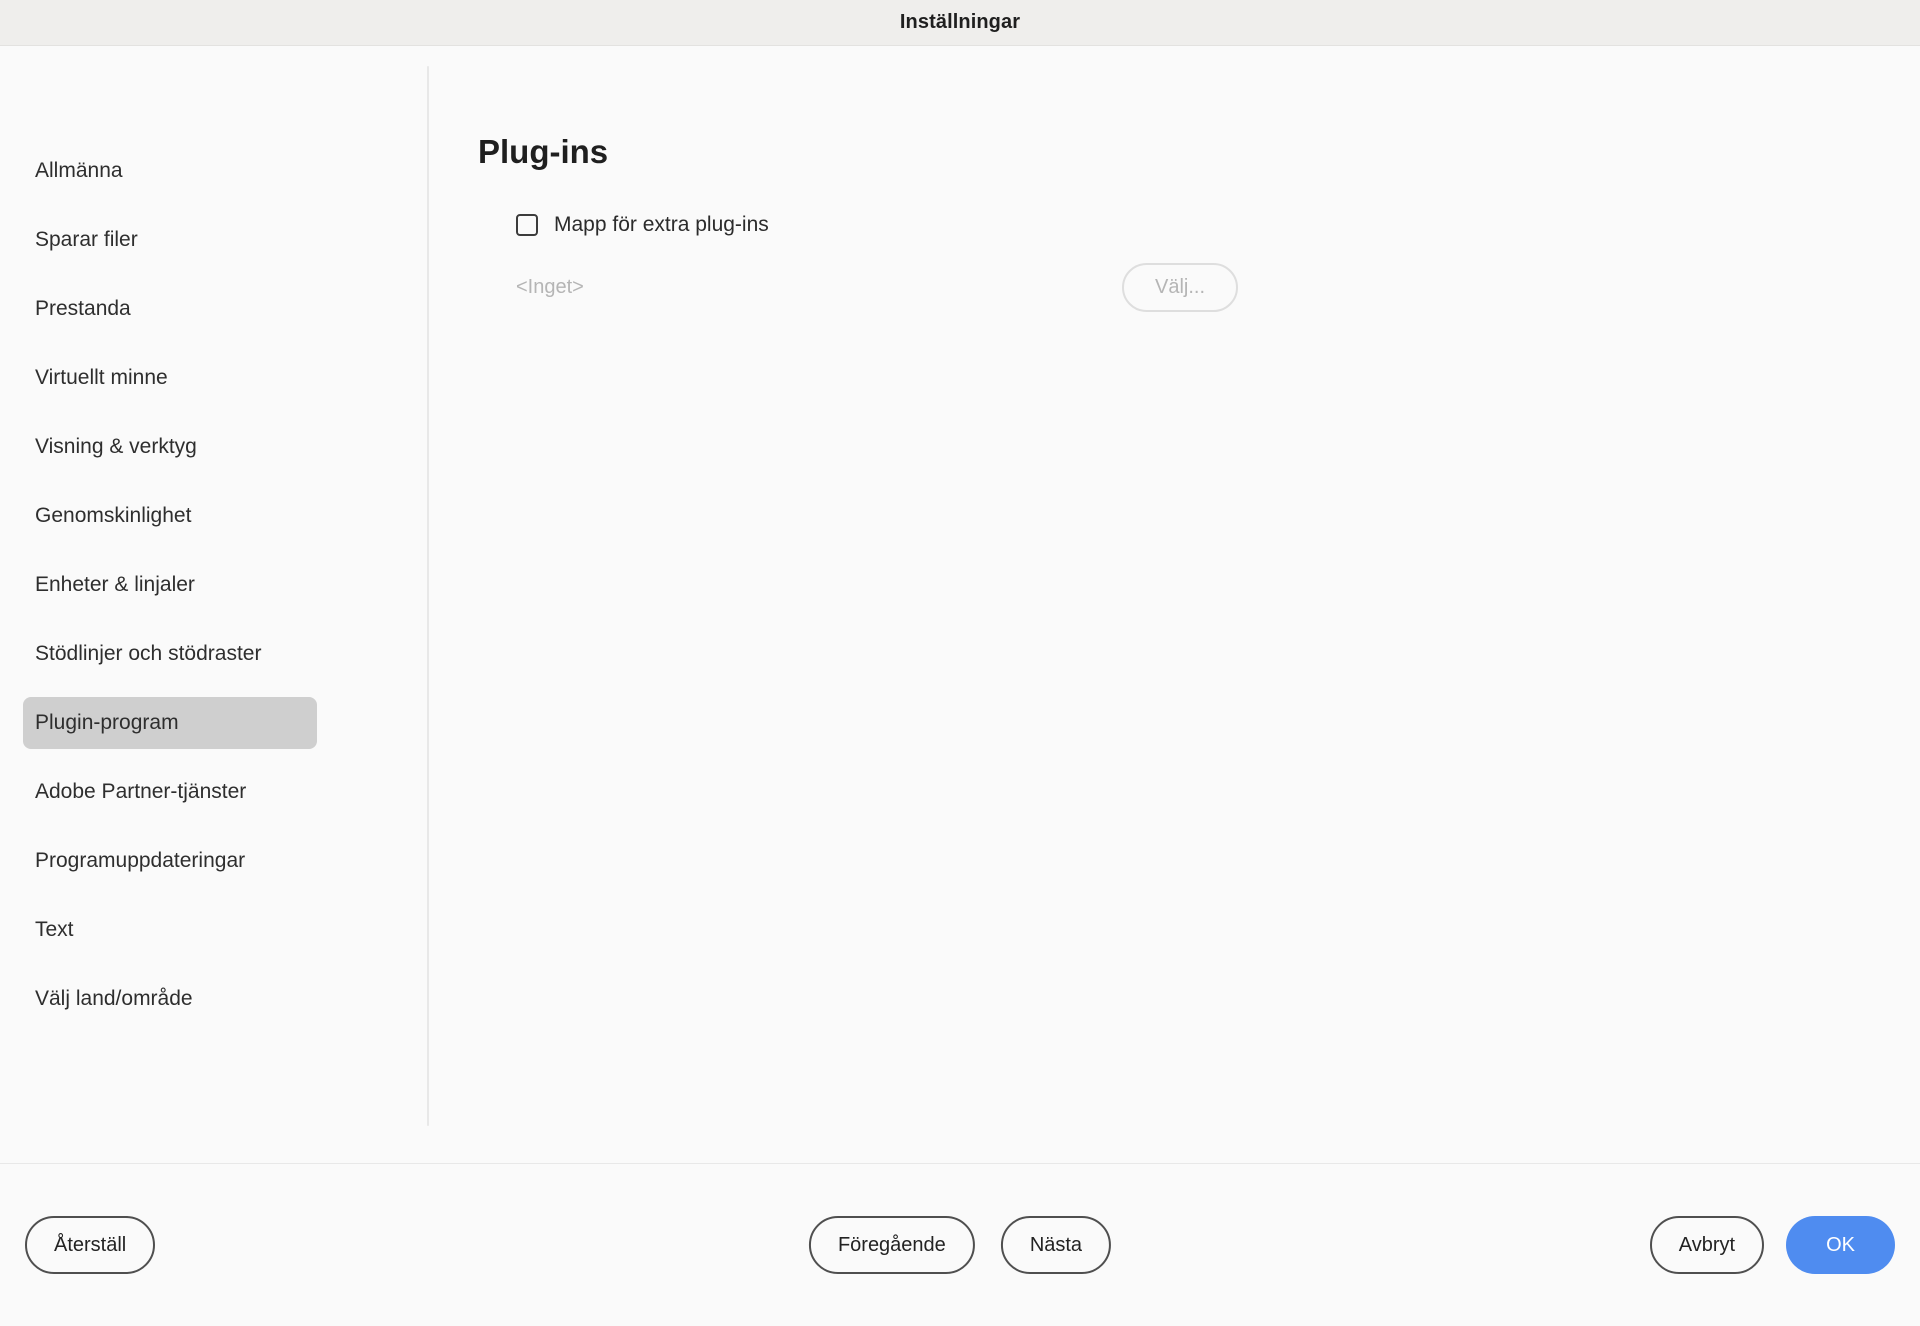 The width and height of the screenshot is (1920, 1326). What do you see at coordinates (115, 584) in the screenshot?
I see `sidebar-item-label: Enheter & linjaler` at bounding box center [115, 584].